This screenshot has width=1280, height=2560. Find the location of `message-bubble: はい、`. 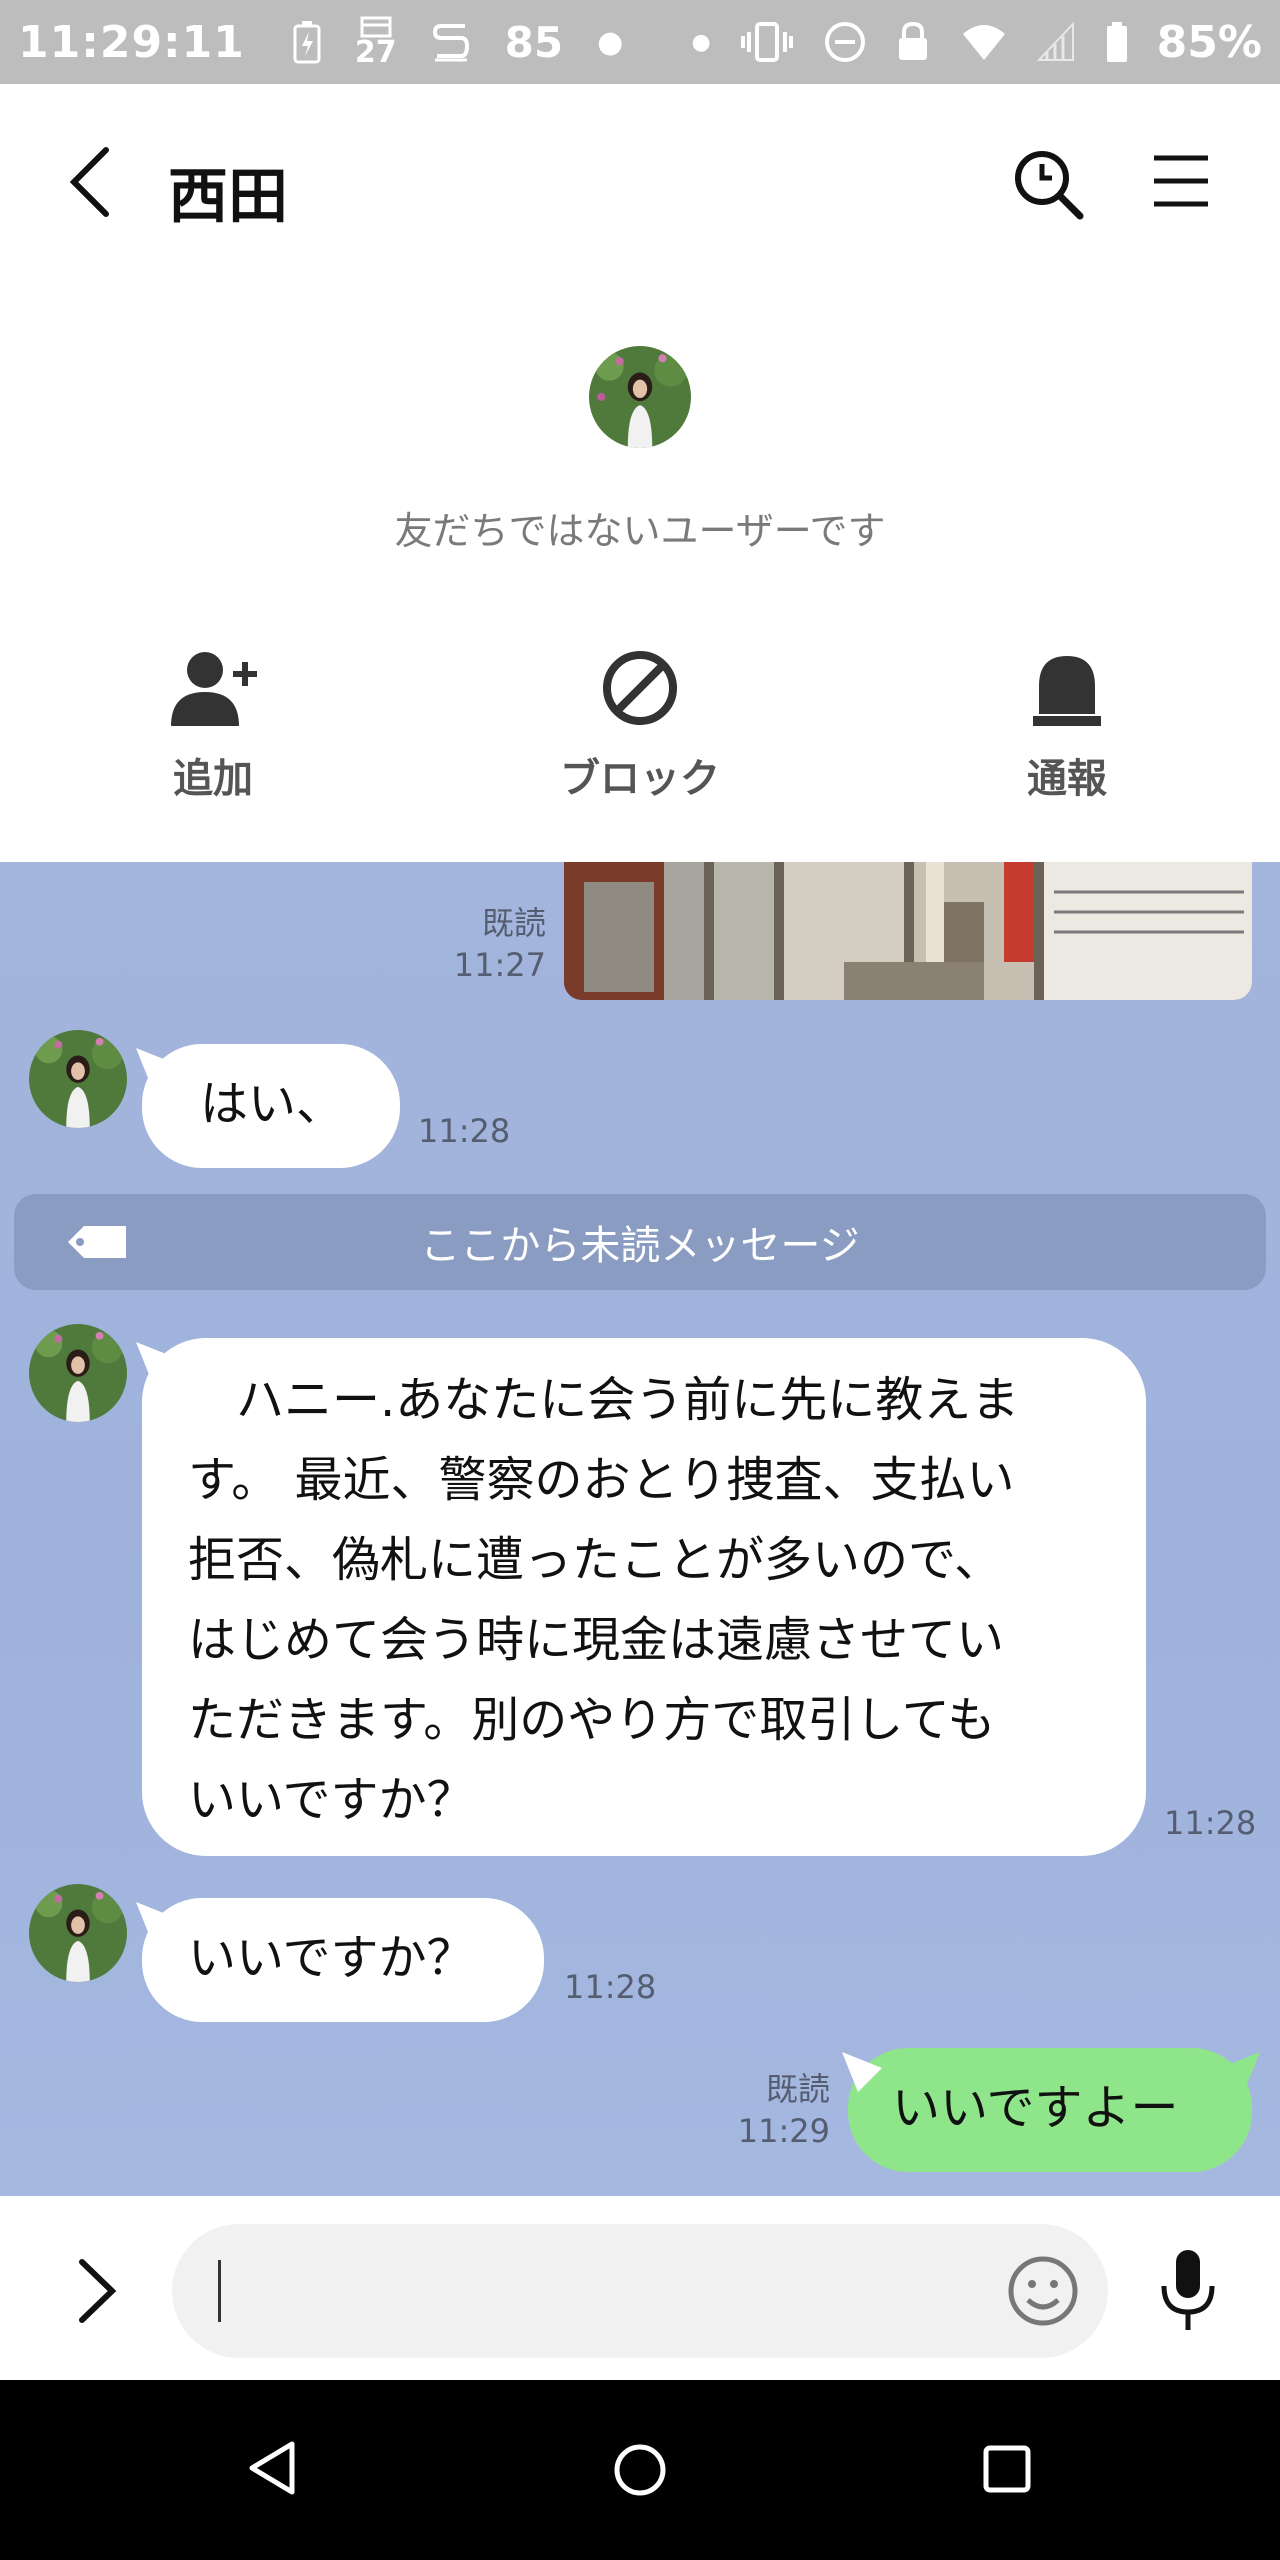

message-bubble: はい、 is located at coordinates (271, 1106).